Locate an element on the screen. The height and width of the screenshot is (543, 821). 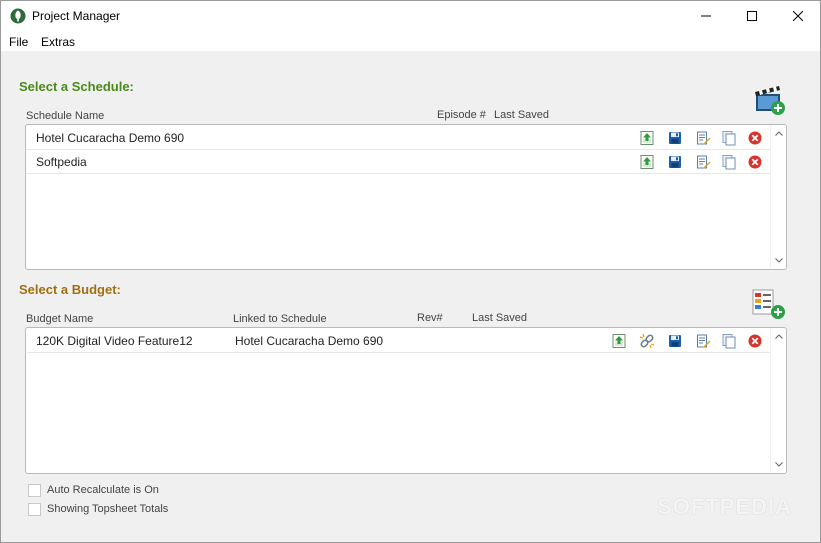
window-title: Project Manager is located at coordinates (76, 16).